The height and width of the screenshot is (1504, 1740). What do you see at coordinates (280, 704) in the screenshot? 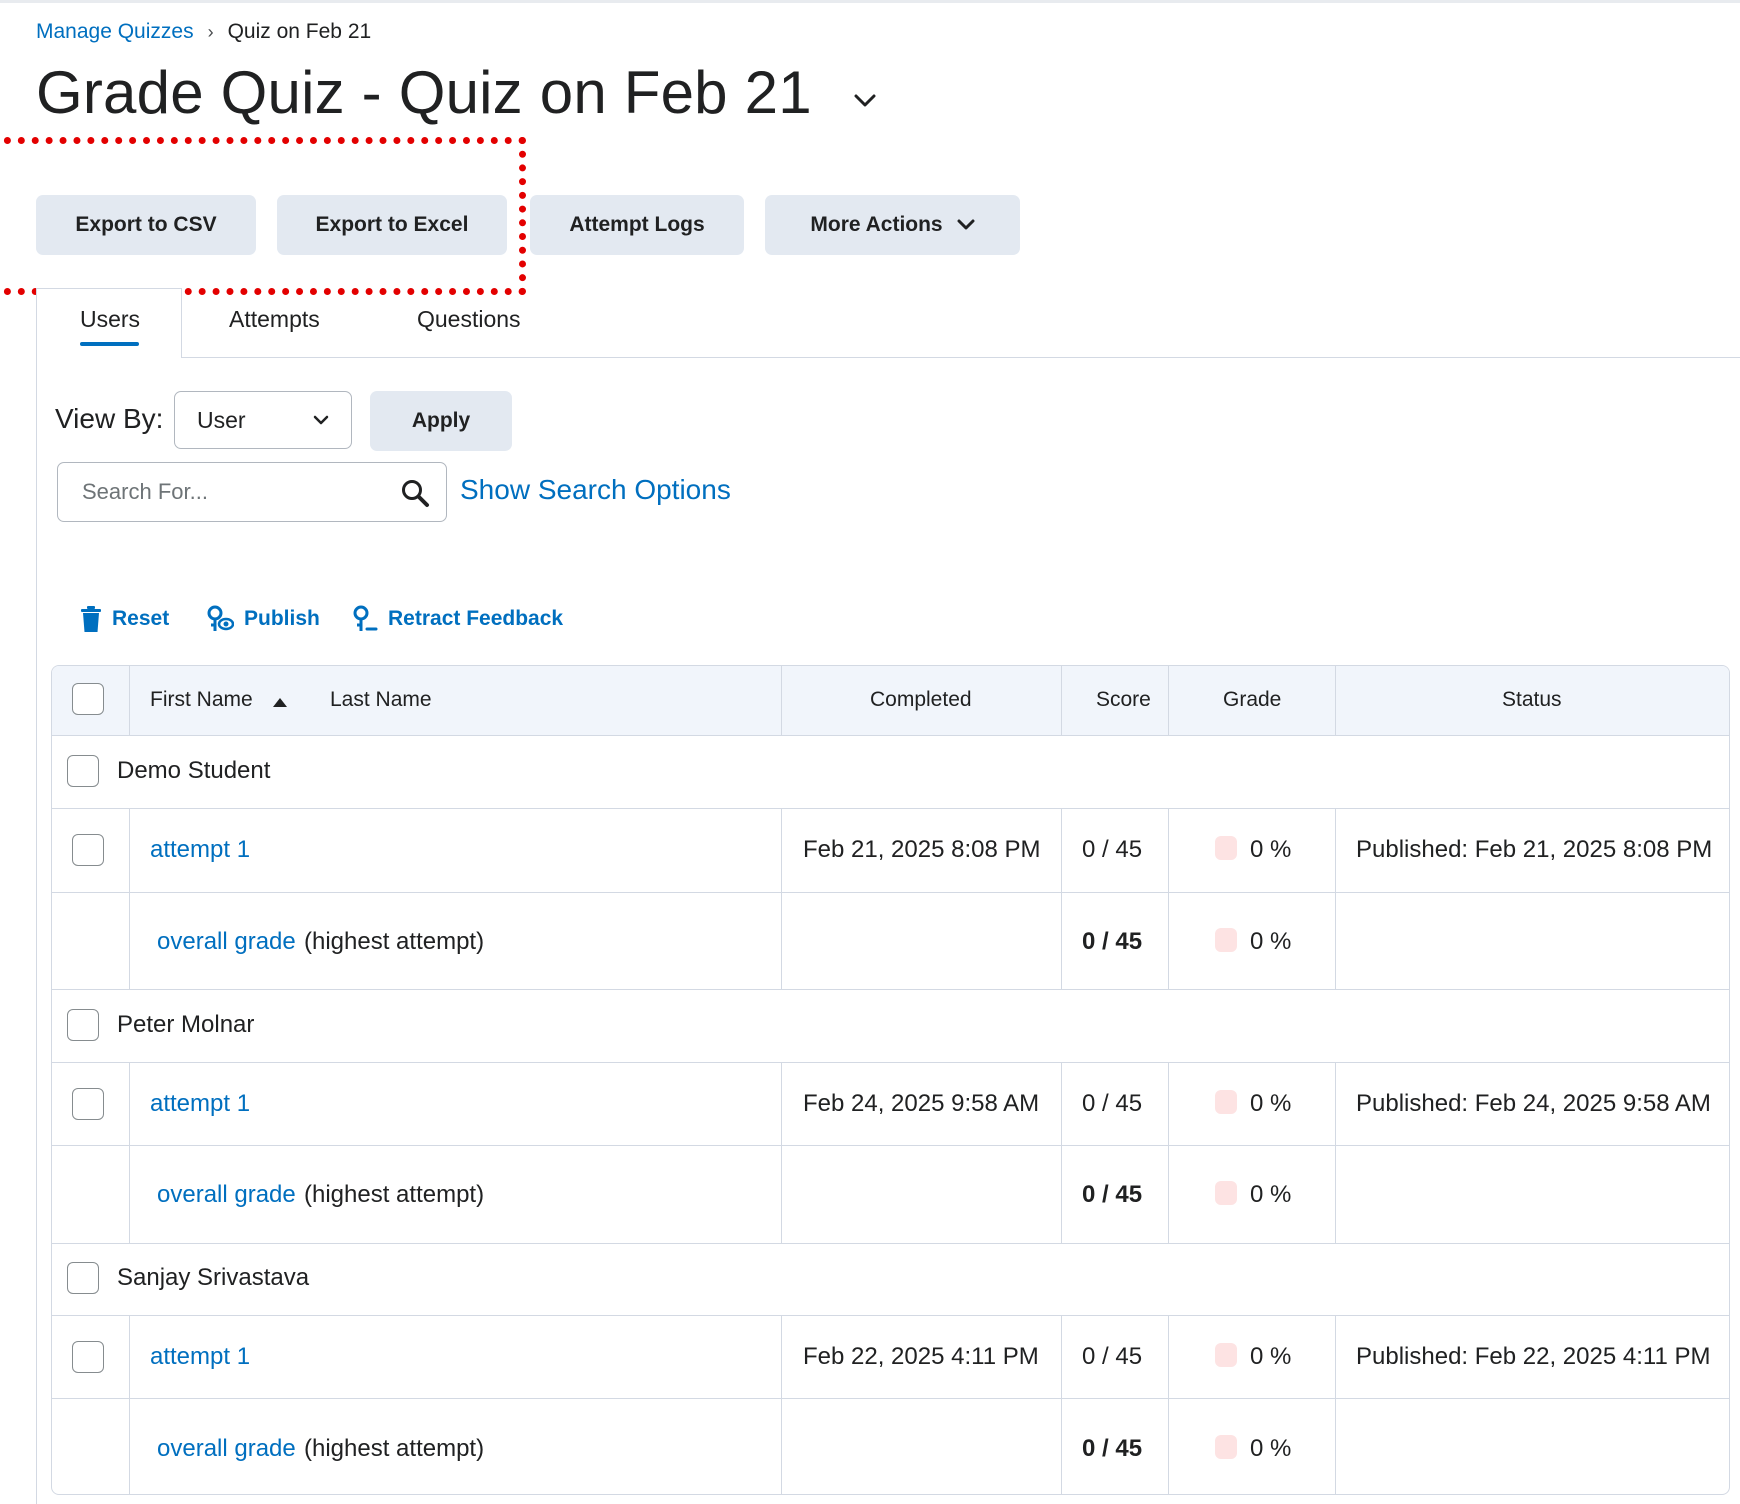
I see `sort-ascending-icon` at bounding box center [280, 704].